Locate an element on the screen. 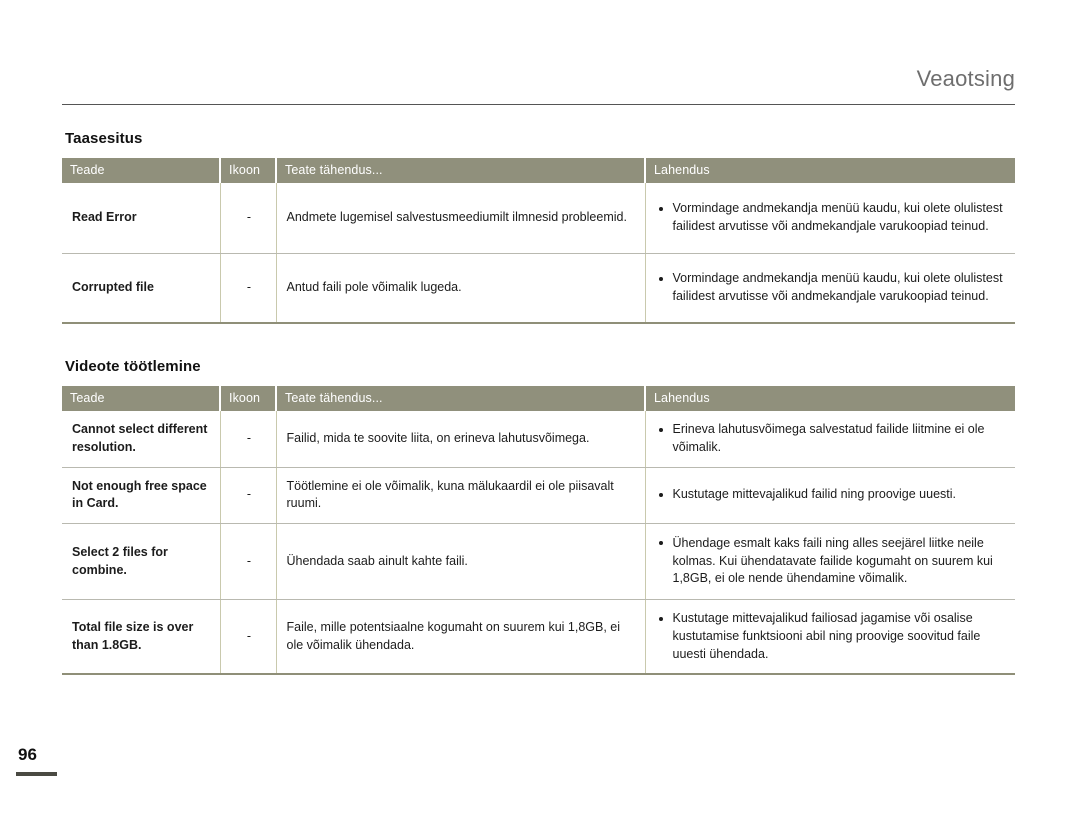 Image resolution: width=1080 pixels, height=827 pixels. cell-message: Select 2 files for combine. is located at coordinates (141, 561).